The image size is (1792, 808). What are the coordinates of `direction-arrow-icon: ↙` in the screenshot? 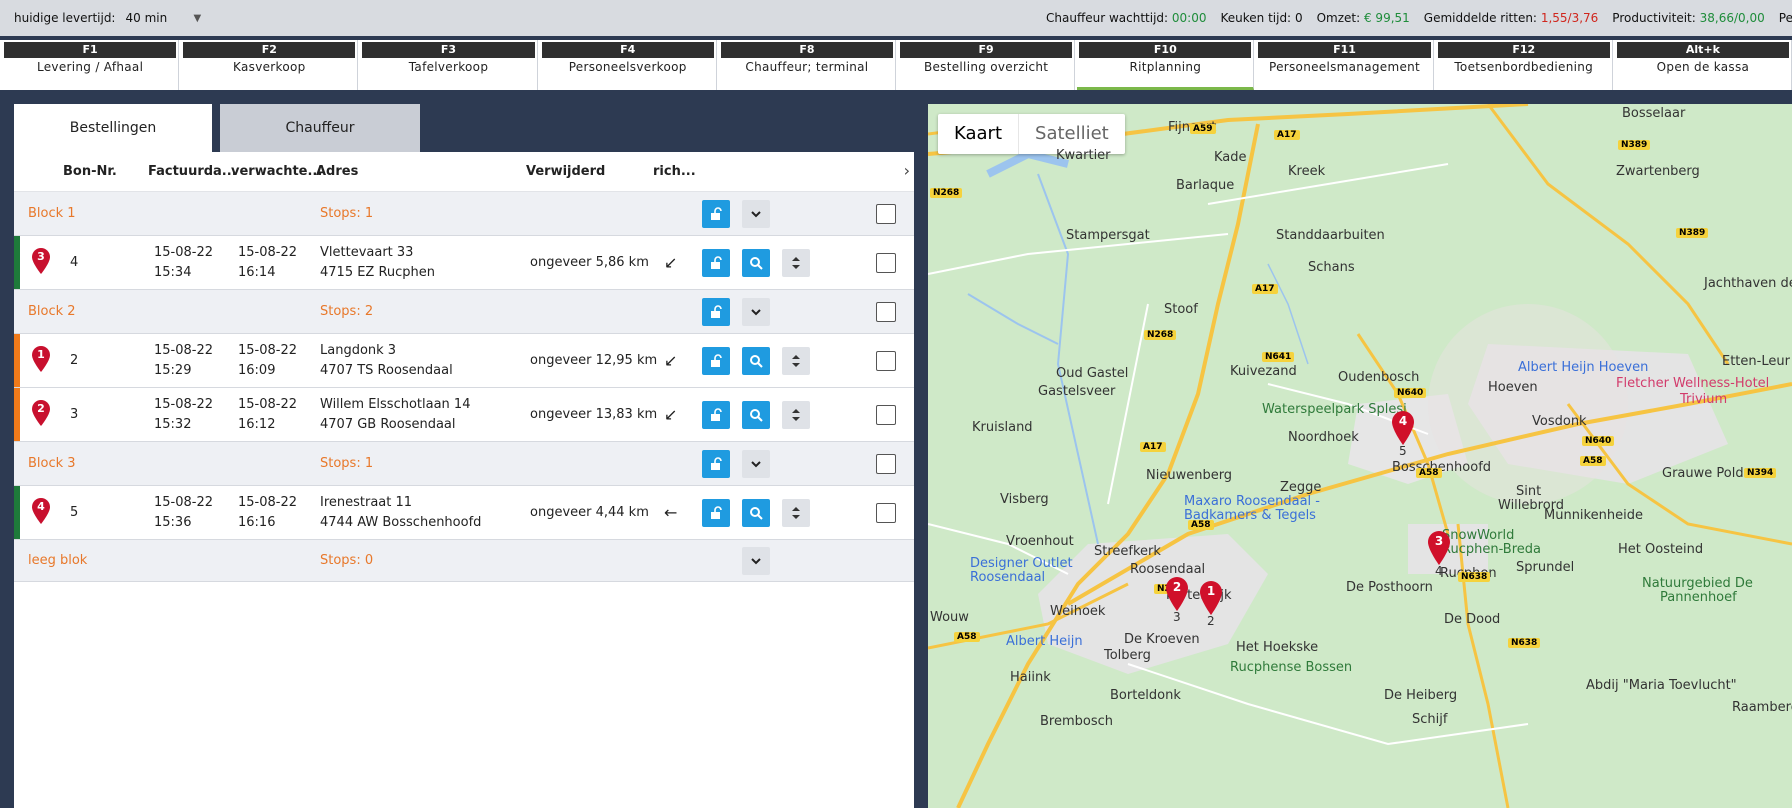 It's located at (671, 262).